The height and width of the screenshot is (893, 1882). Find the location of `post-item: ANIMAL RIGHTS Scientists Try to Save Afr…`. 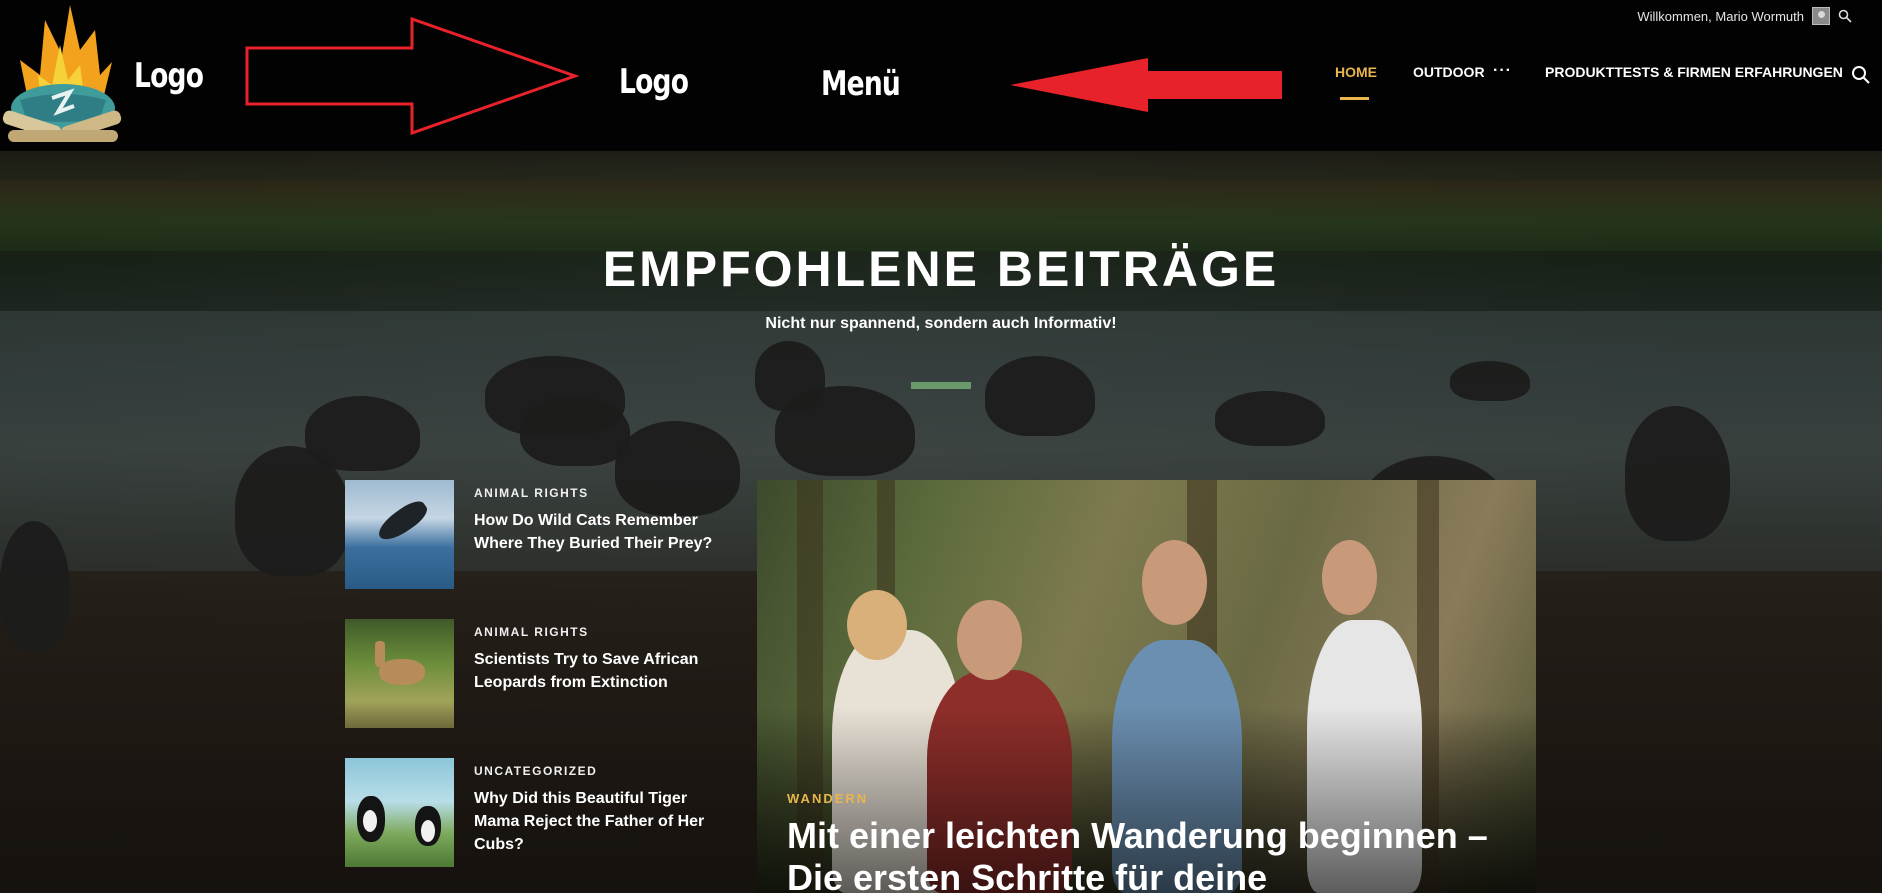

post-item: ANIMAL RIGHTS Scientists Try to Save Afr… is located at coordinates (545, 674).